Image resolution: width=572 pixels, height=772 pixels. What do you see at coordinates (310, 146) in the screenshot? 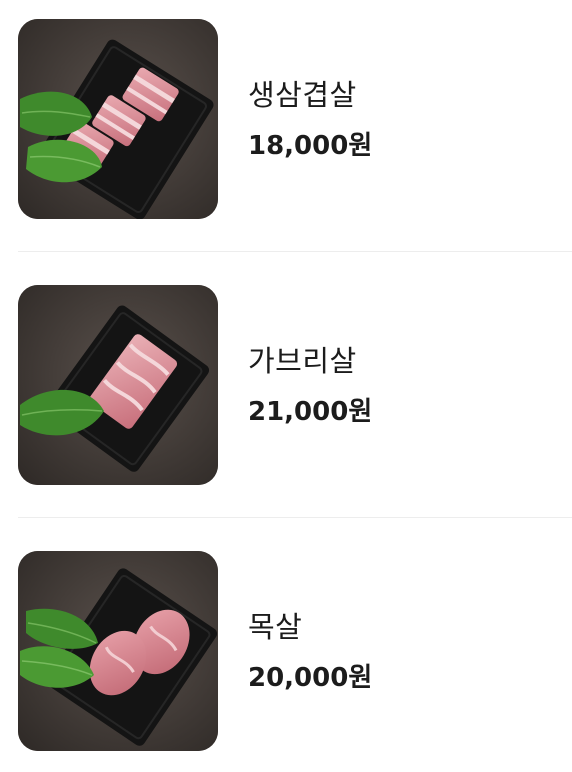
I see `menu-item-price: 18,000원` at bounding box center [310, 146].